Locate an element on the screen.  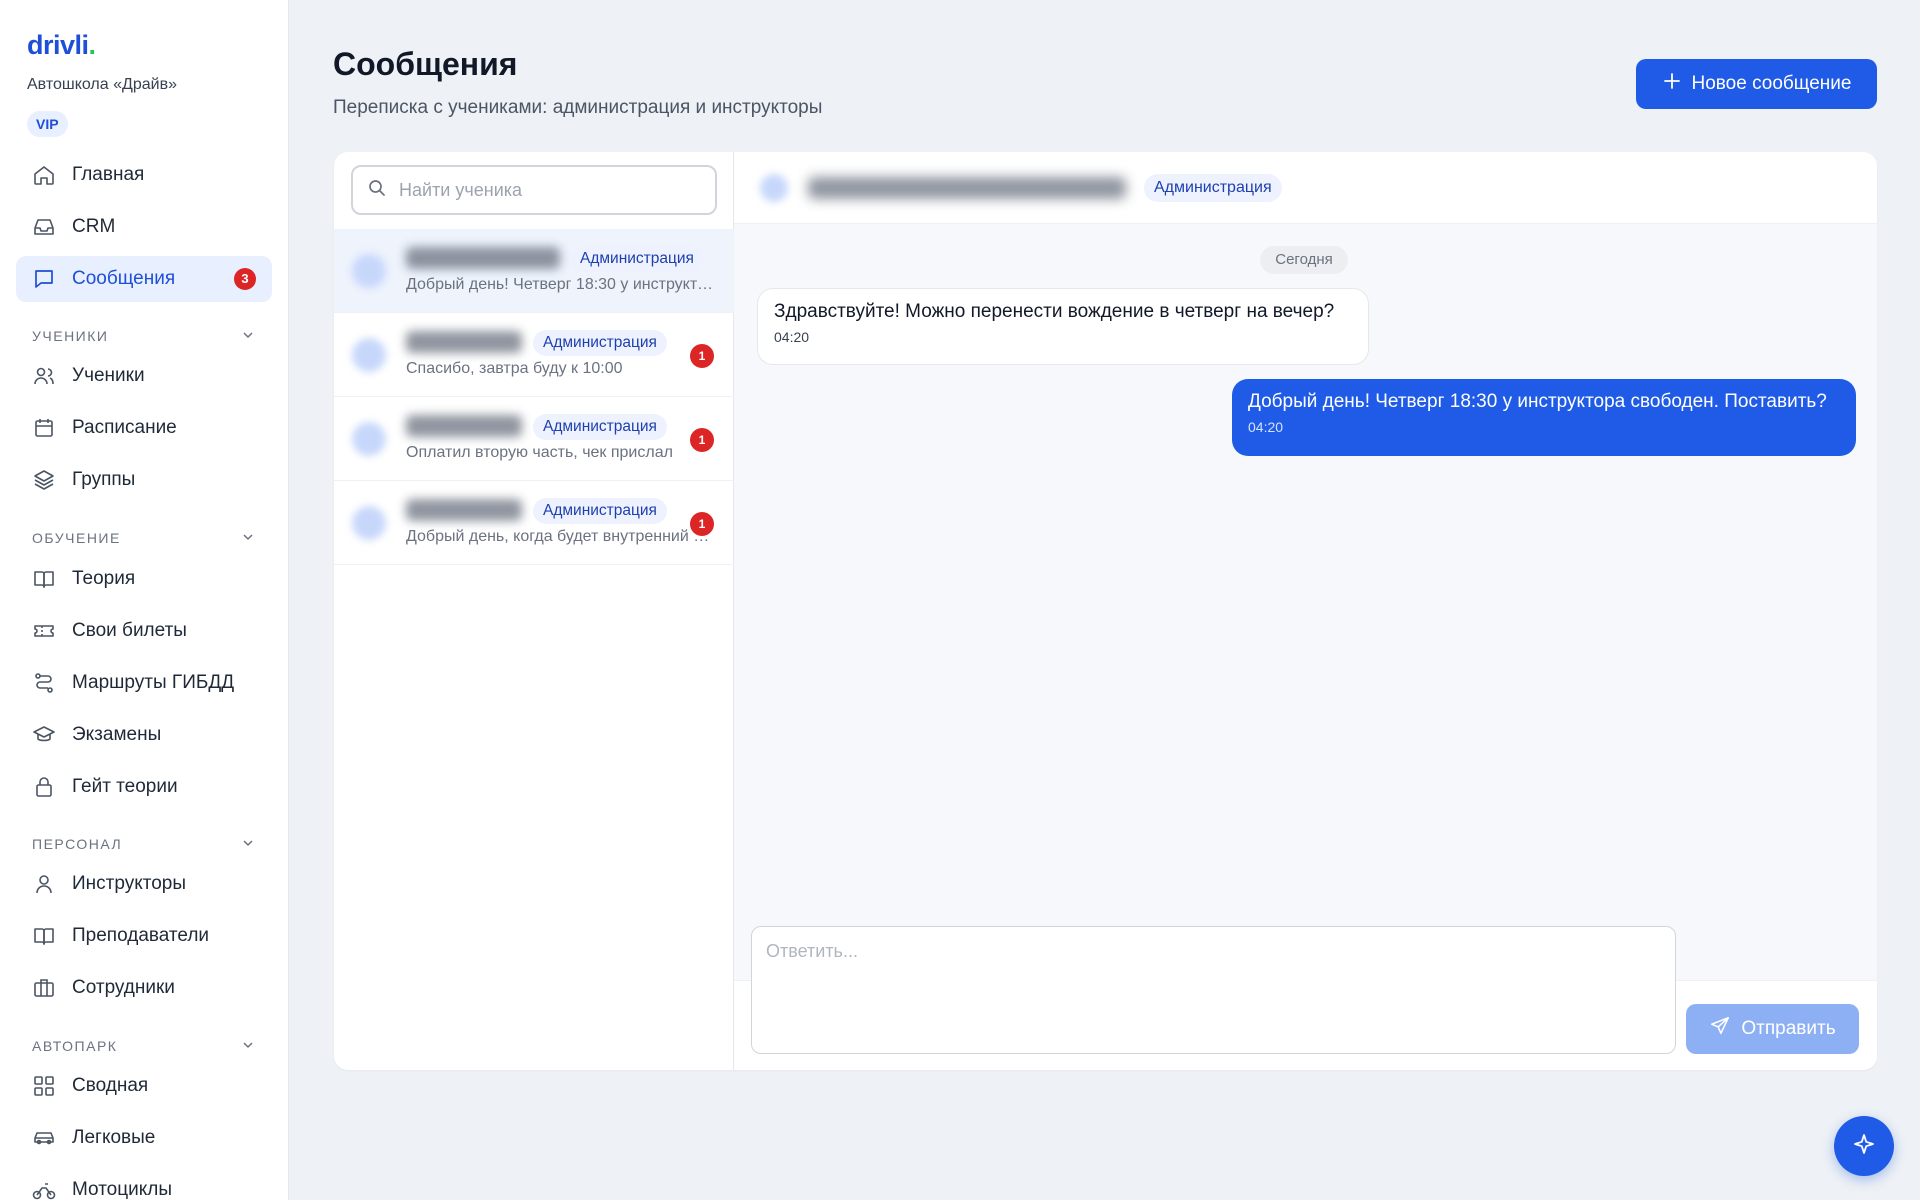
message-time: 04:20 is located at coordinates (1266, 427).